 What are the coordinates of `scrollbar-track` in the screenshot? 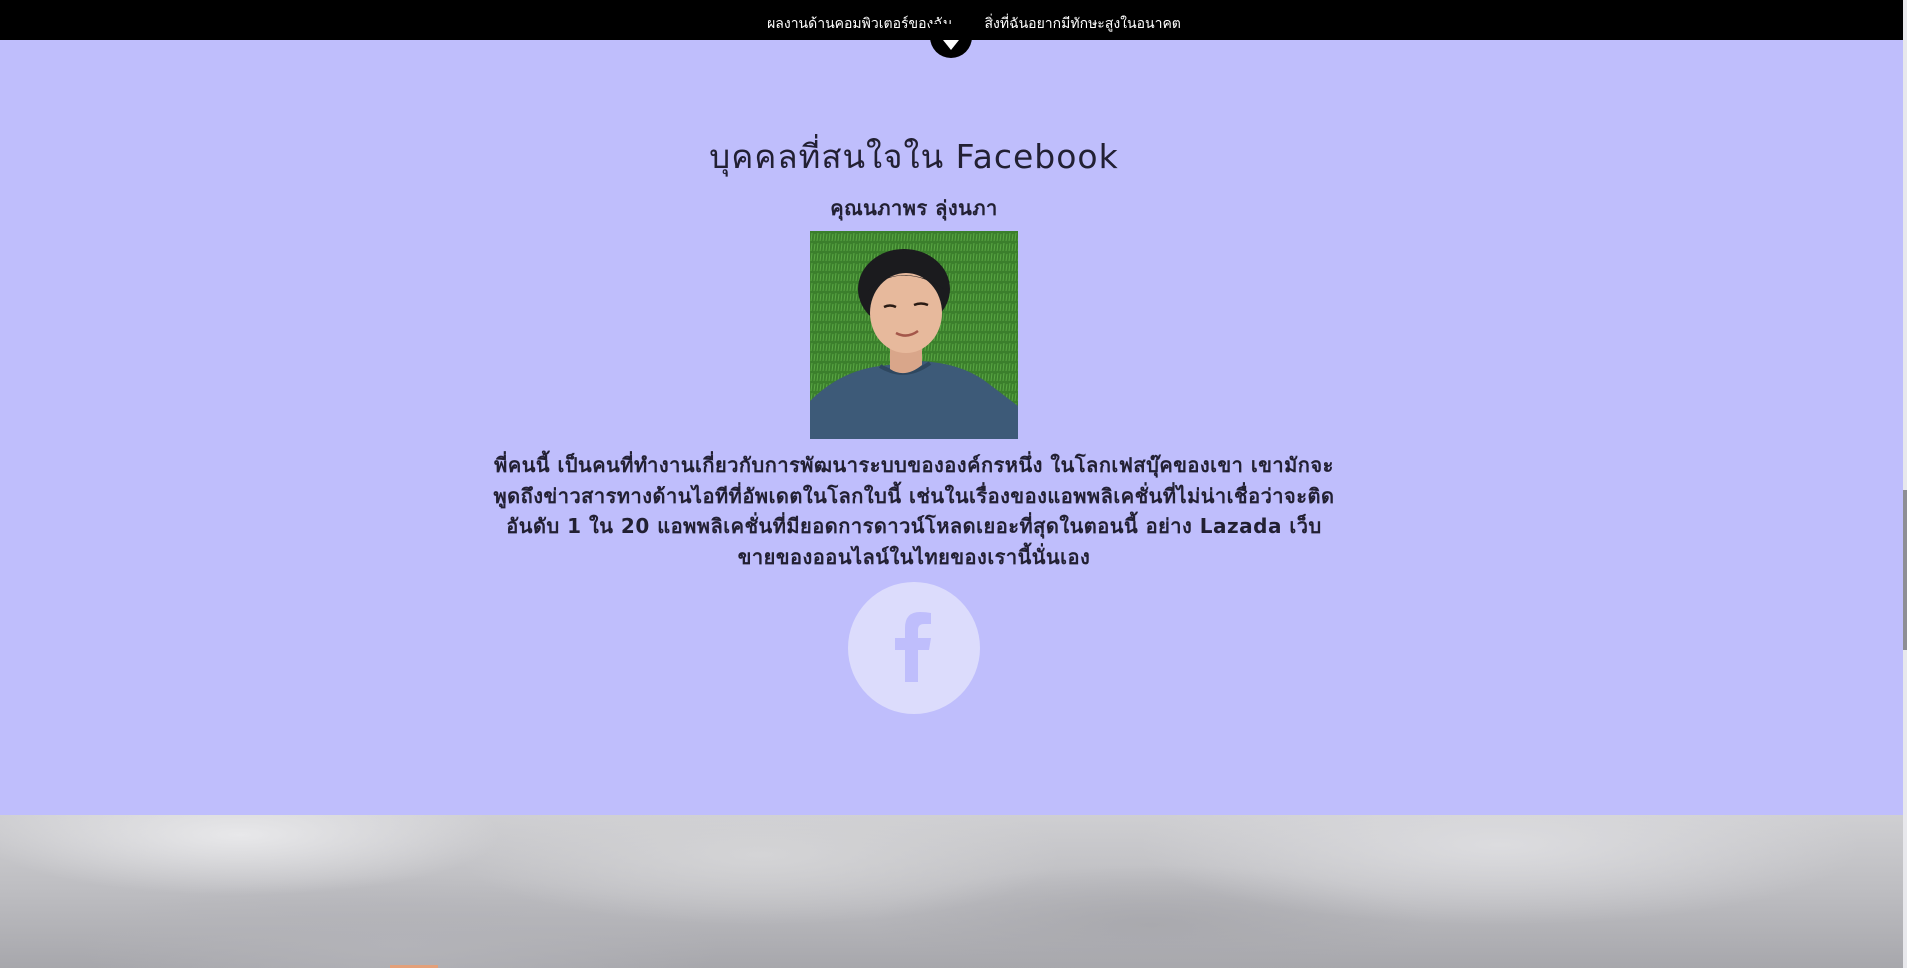 It's located at (1905, 484).